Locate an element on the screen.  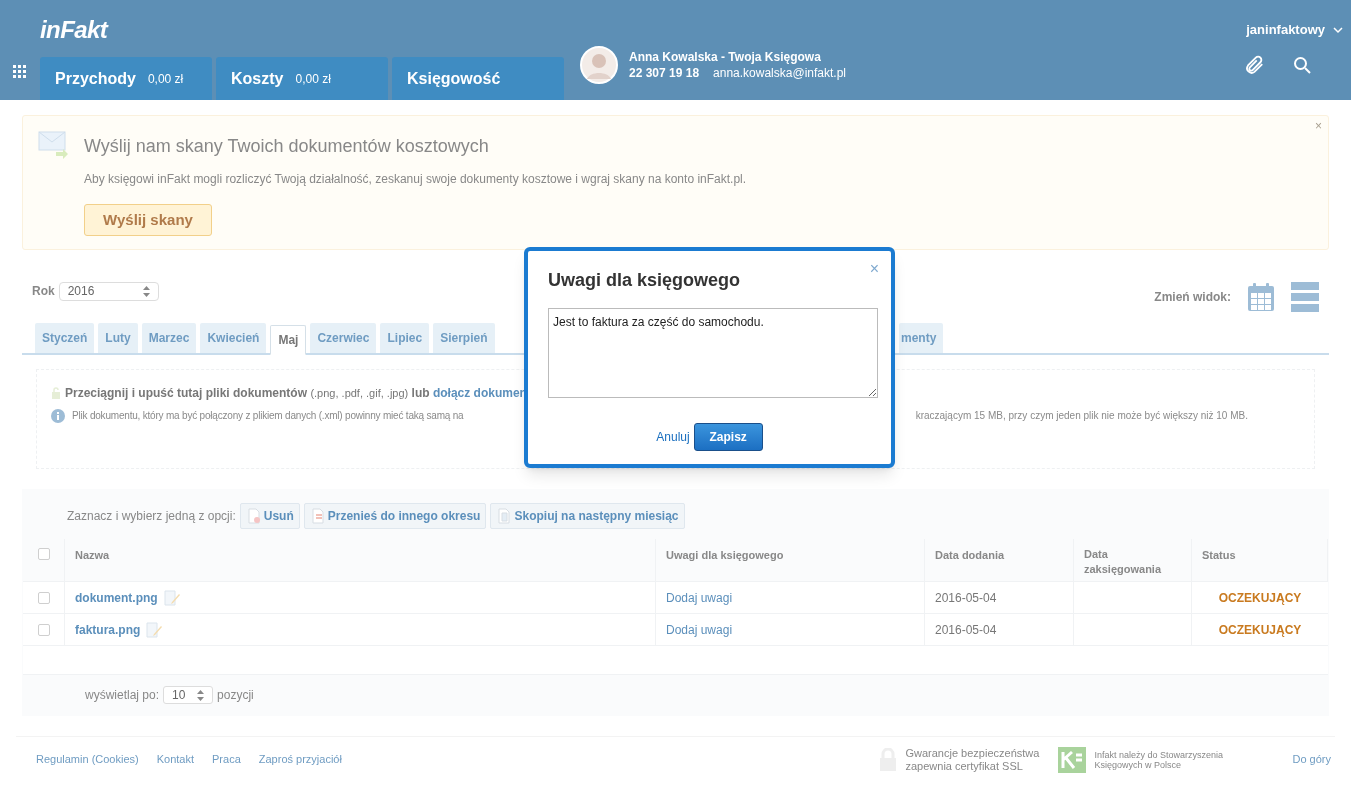
envelope-icon is located at coordinates (54, 145).